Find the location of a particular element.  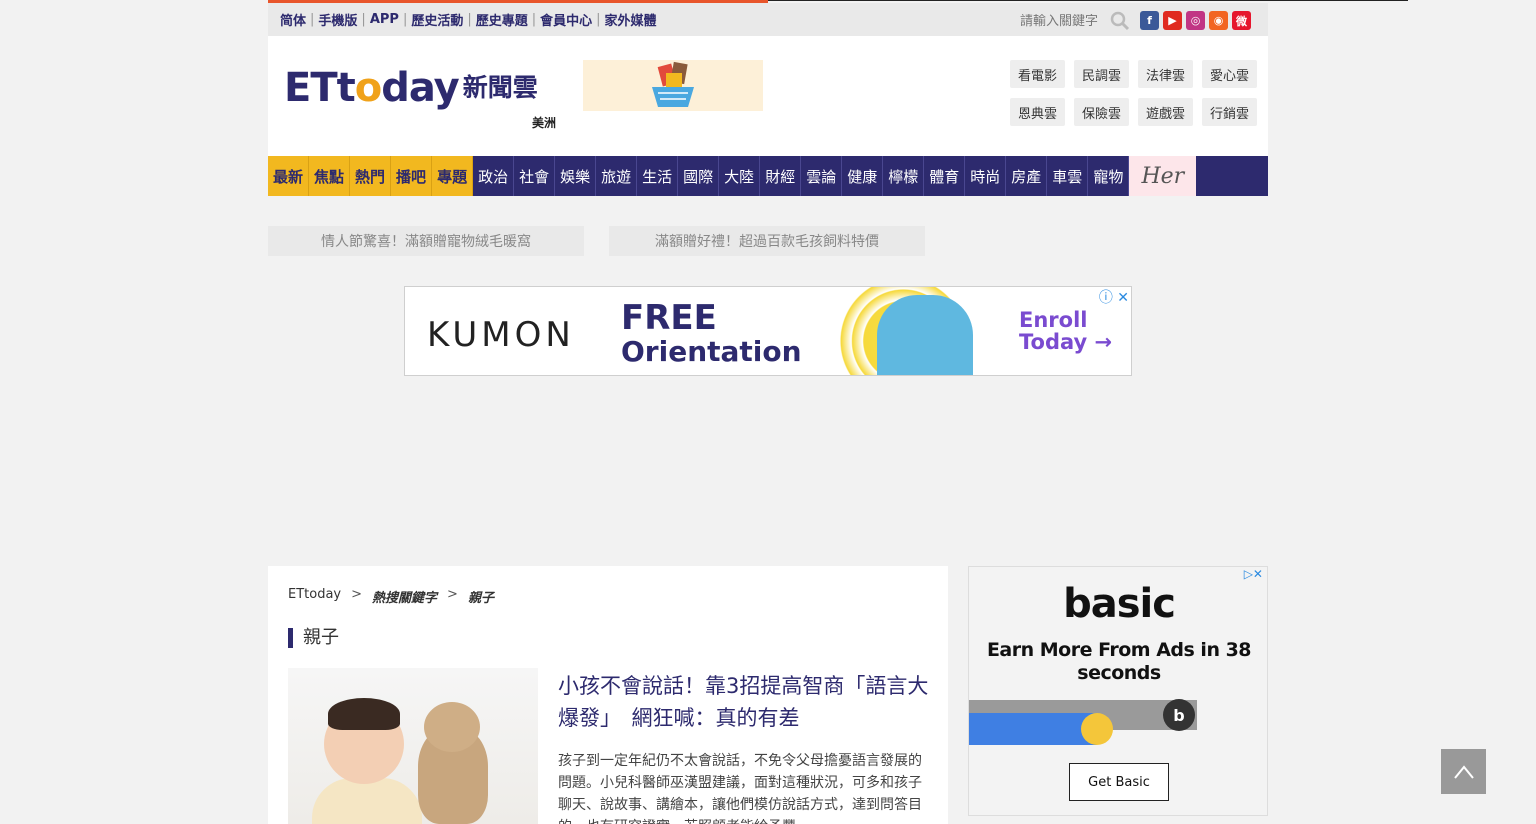

nav-item-6: 大陸 is located at coordinates (740, 176).